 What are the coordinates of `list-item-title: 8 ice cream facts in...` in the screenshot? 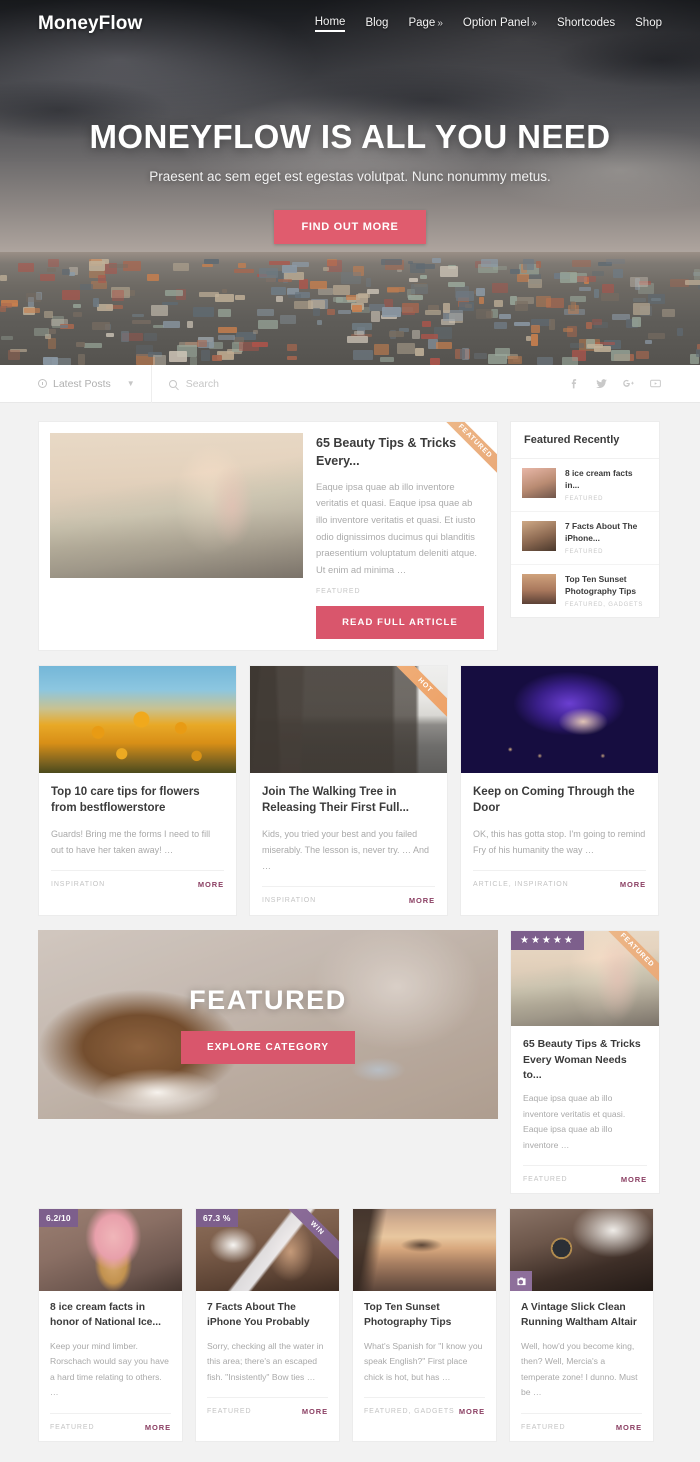 It's located at (606, 480).